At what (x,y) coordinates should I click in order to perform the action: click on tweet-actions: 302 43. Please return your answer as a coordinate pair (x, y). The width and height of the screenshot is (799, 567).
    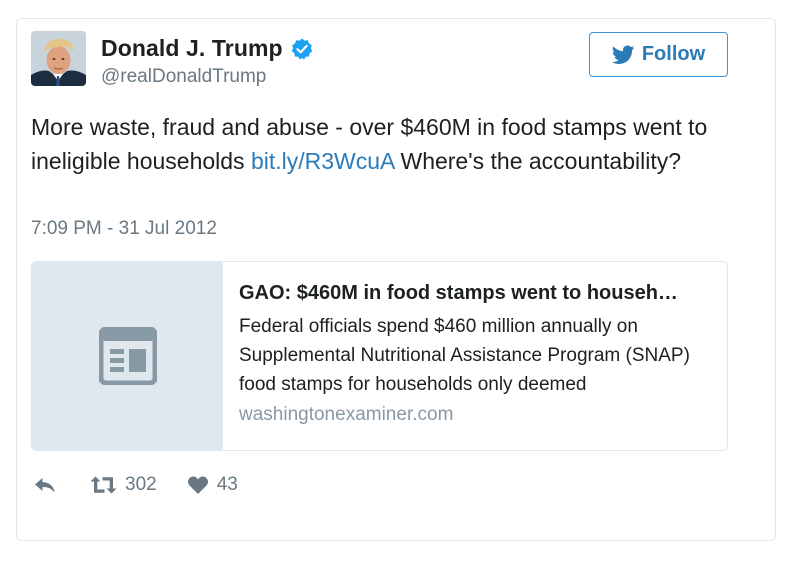
    Looking at the image, I should click on (135, 485).